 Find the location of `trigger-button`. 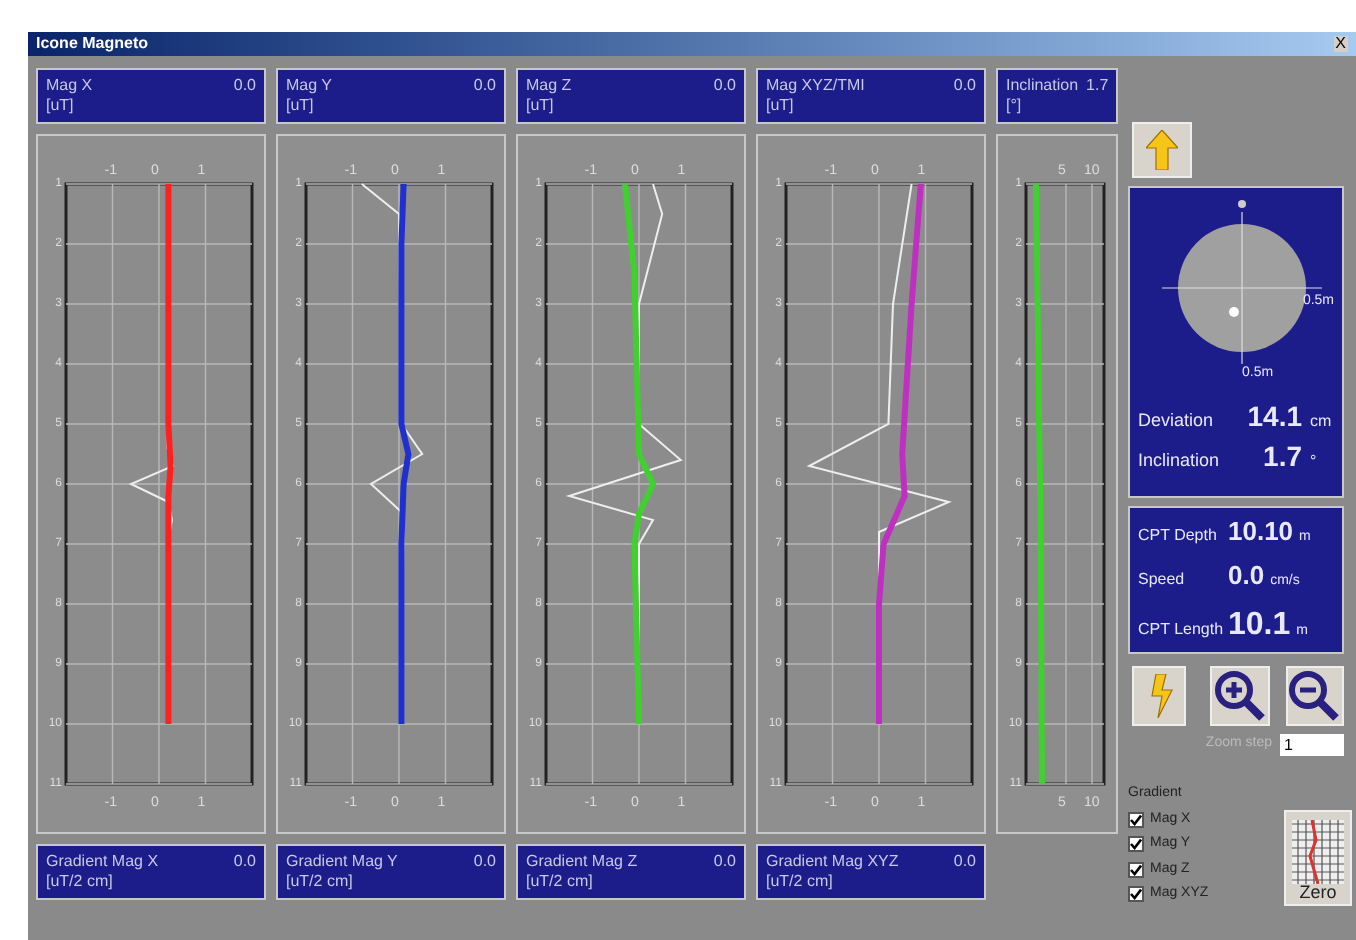

trigger-button is located at coordinates (1159, 696).